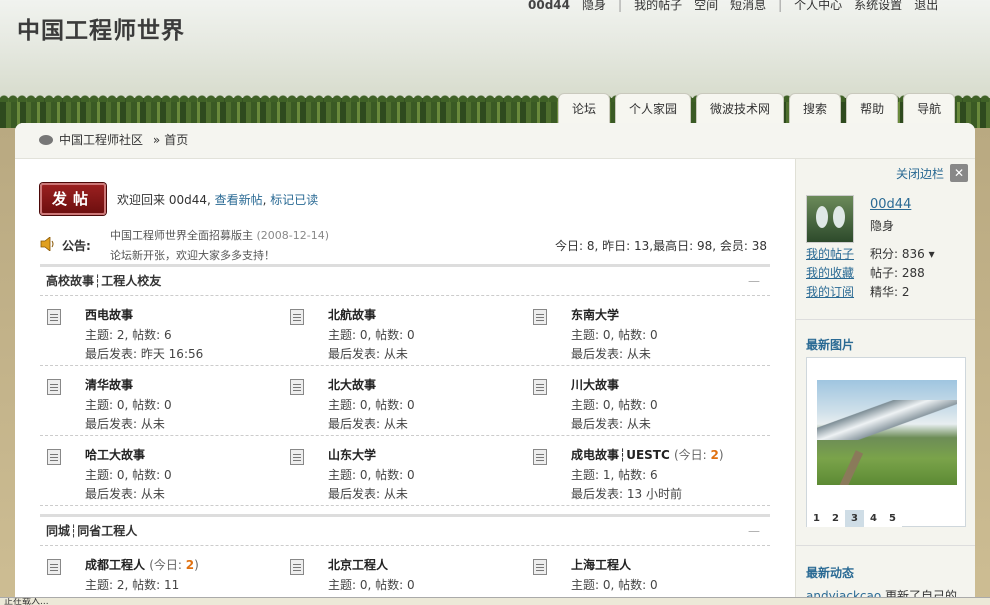  I want to click on group-title: 高校故事┆工程人校友, so click(103, 281).